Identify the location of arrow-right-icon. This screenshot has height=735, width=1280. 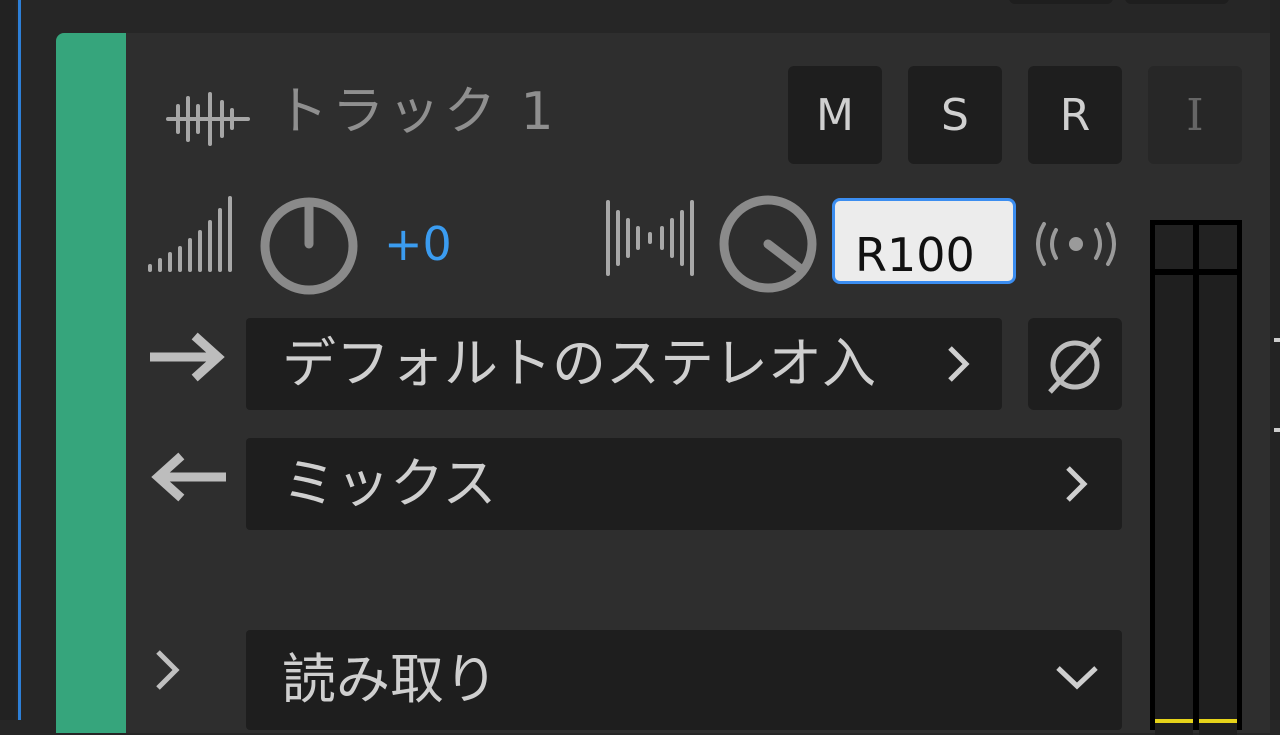
(187, 357).